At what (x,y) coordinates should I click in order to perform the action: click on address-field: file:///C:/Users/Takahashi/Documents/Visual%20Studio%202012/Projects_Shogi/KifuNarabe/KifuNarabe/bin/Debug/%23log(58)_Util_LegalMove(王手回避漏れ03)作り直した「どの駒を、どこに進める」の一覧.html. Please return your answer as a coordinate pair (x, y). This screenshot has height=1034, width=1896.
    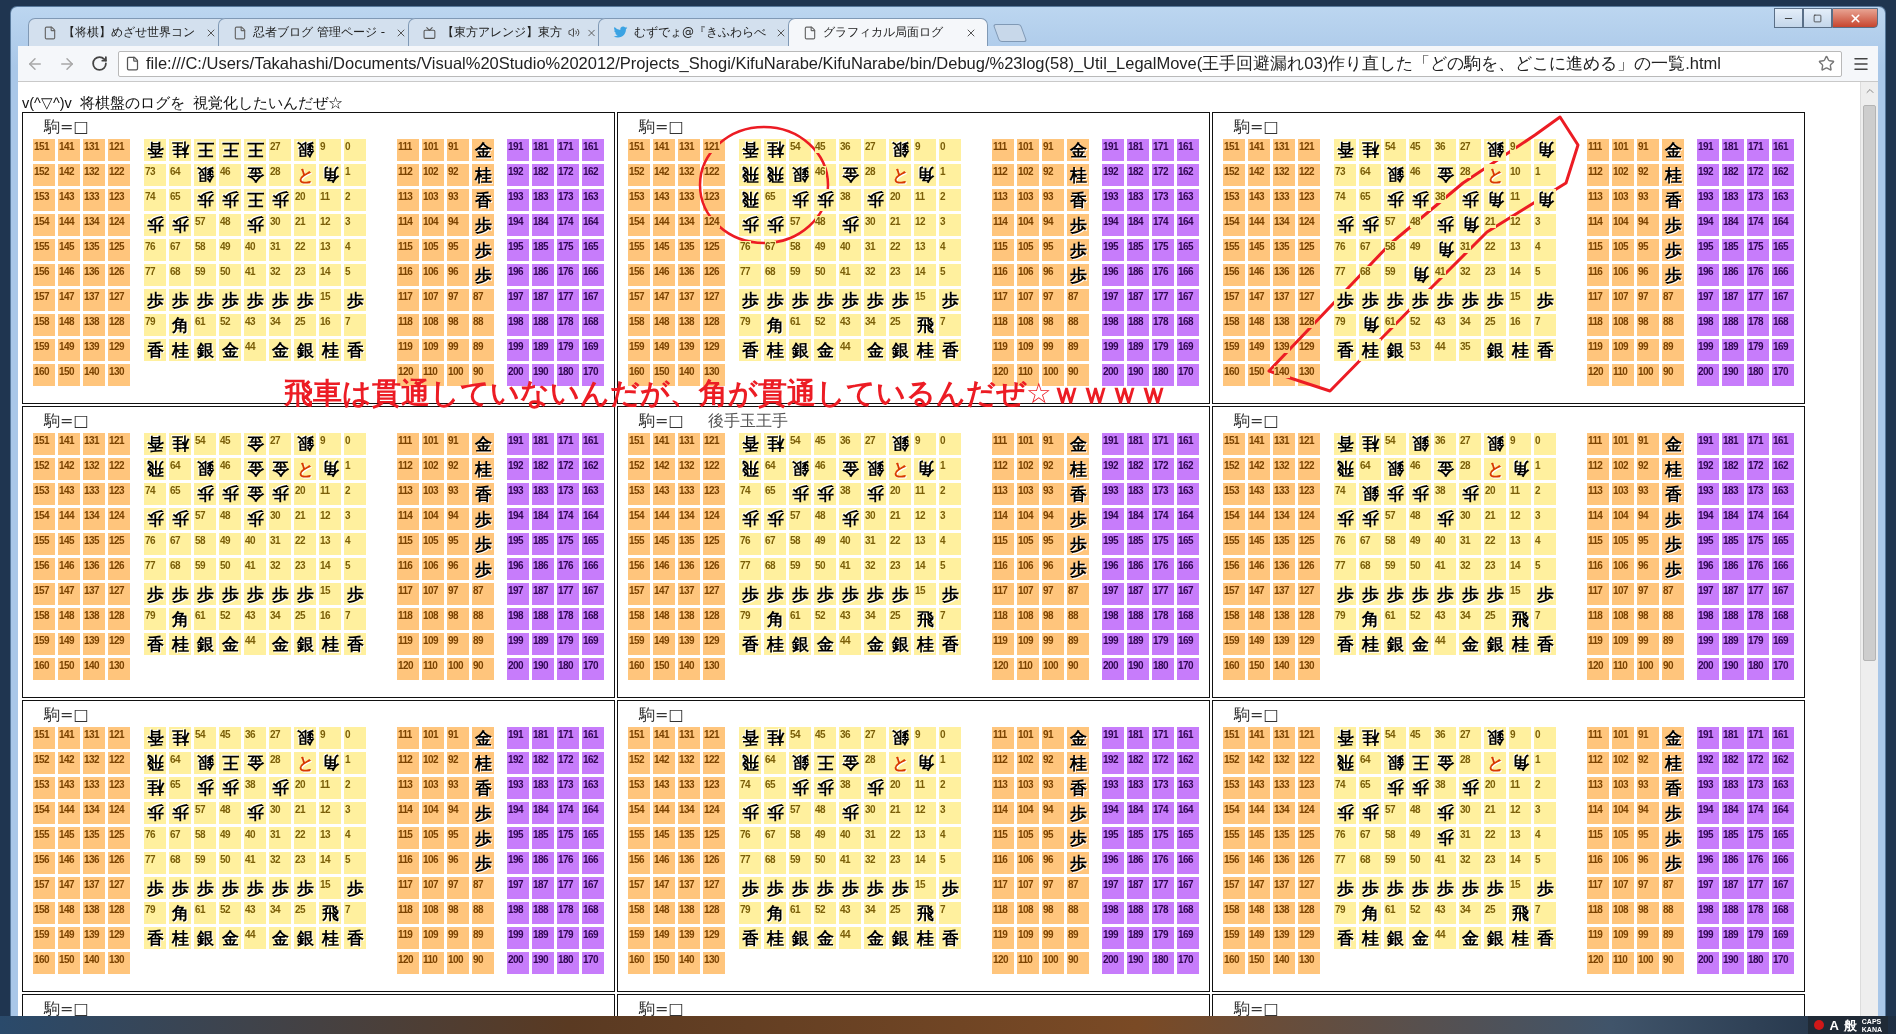
    Looking at the image, I should click on (980, 63).